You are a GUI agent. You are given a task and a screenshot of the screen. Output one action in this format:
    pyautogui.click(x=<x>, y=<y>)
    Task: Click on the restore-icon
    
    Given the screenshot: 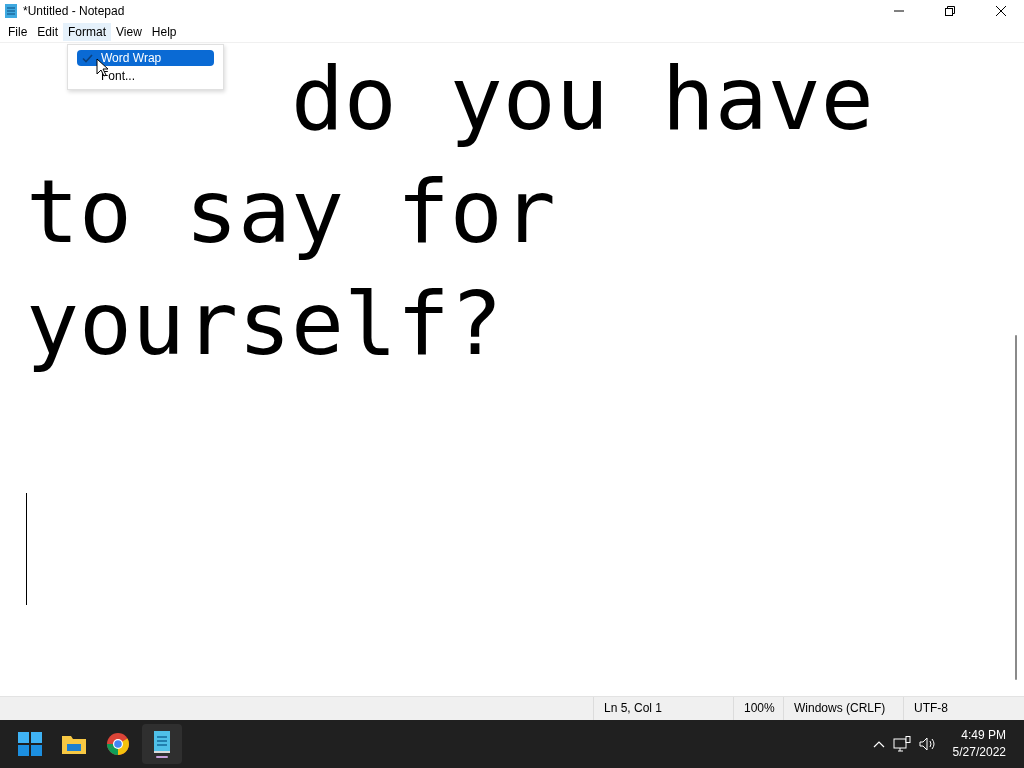 What is the action you would take?
    pyautogui.click(x=950, y=11)
    